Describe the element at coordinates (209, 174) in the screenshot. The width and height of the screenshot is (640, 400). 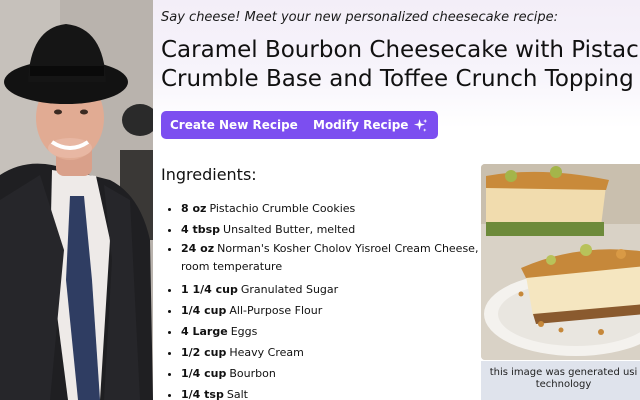
I see `ingredients-heading: Ingredients:` at that location.